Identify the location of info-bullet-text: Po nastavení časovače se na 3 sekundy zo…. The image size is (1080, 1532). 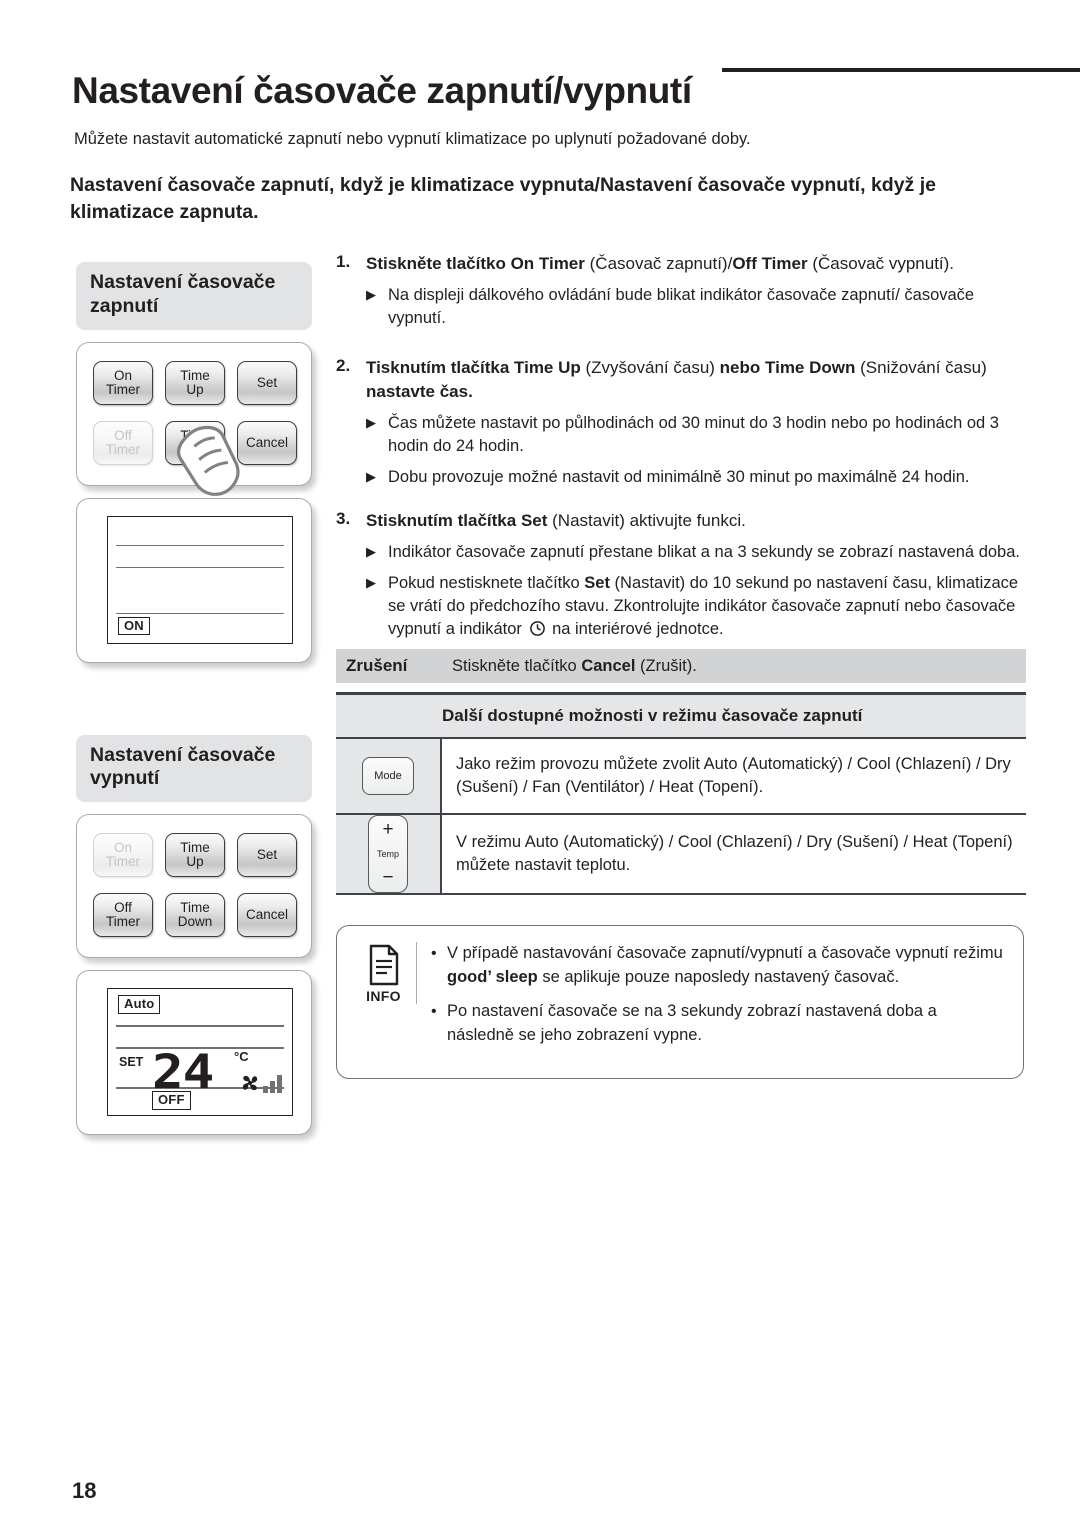
(692, 1022).